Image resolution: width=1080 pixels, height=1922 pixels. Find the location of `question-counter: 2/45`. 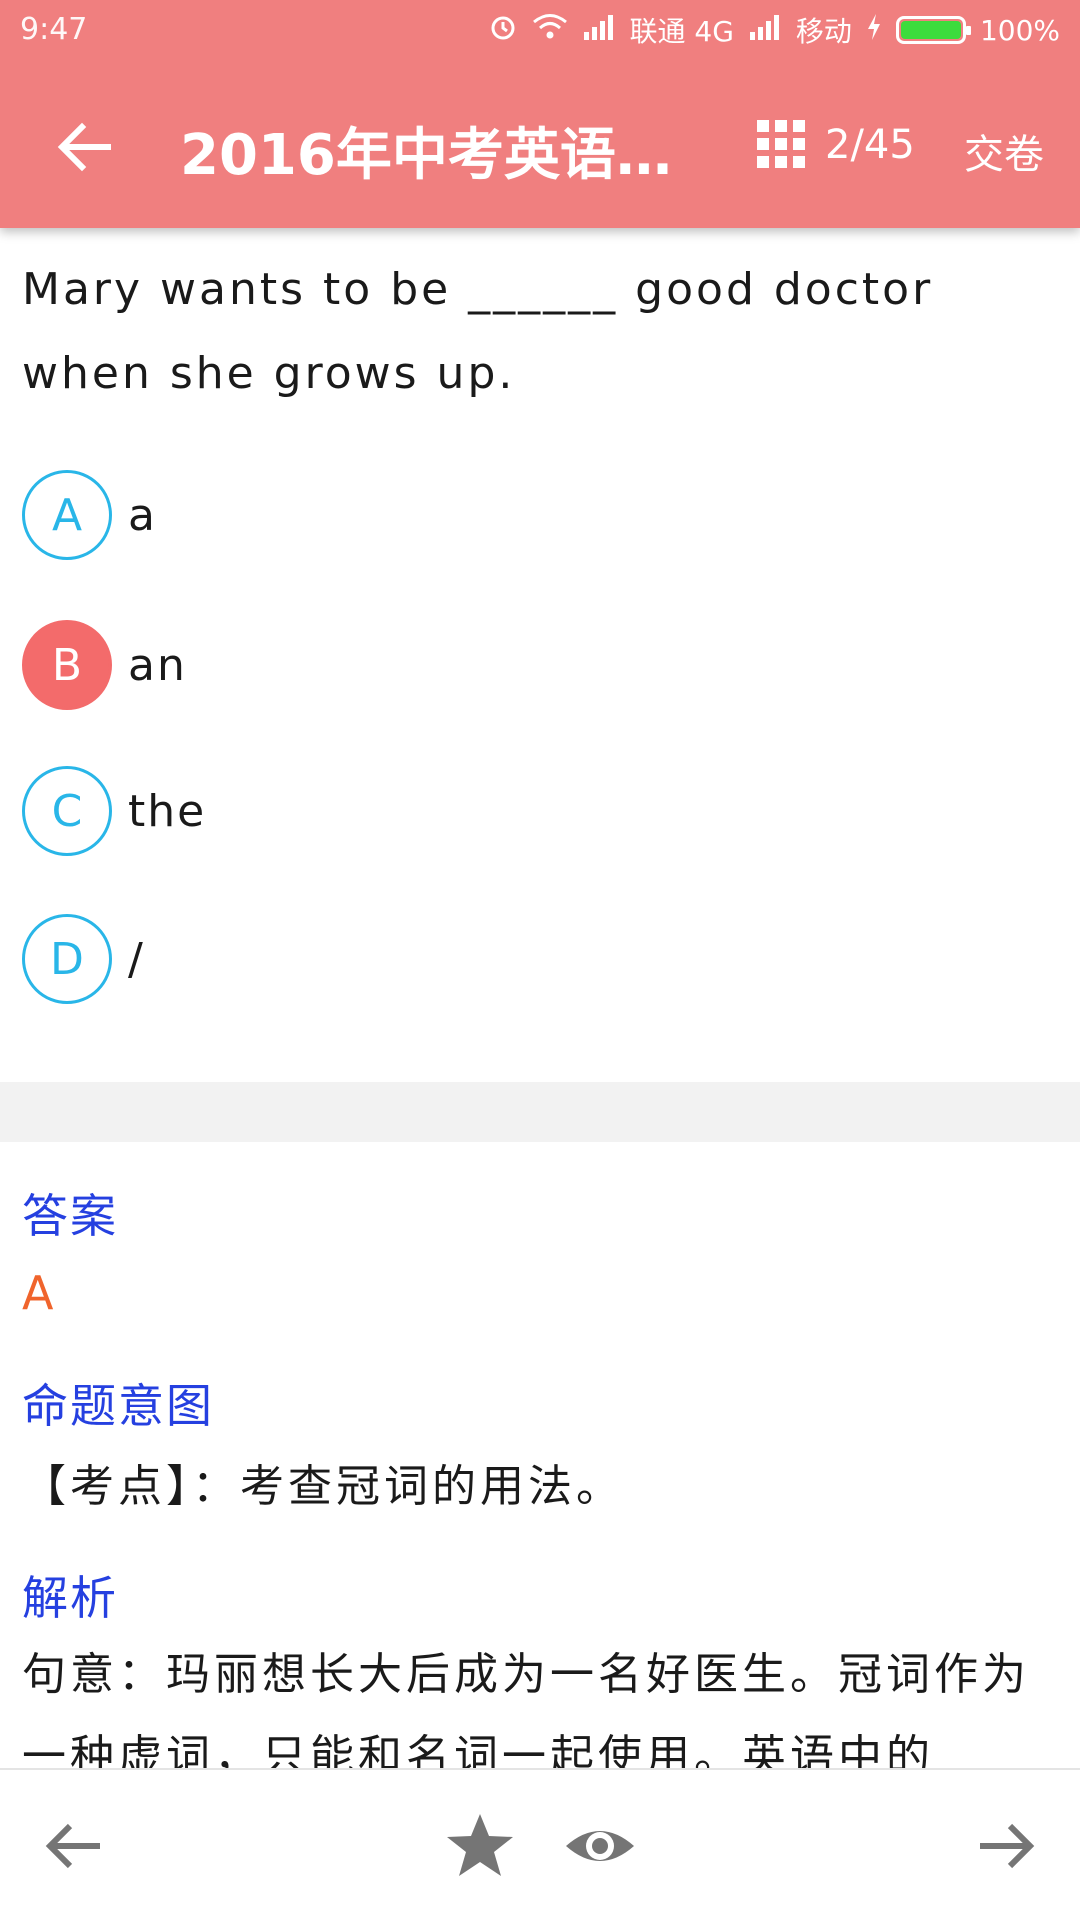

question-counter: 2/45 is located at coordinates (870, 145).